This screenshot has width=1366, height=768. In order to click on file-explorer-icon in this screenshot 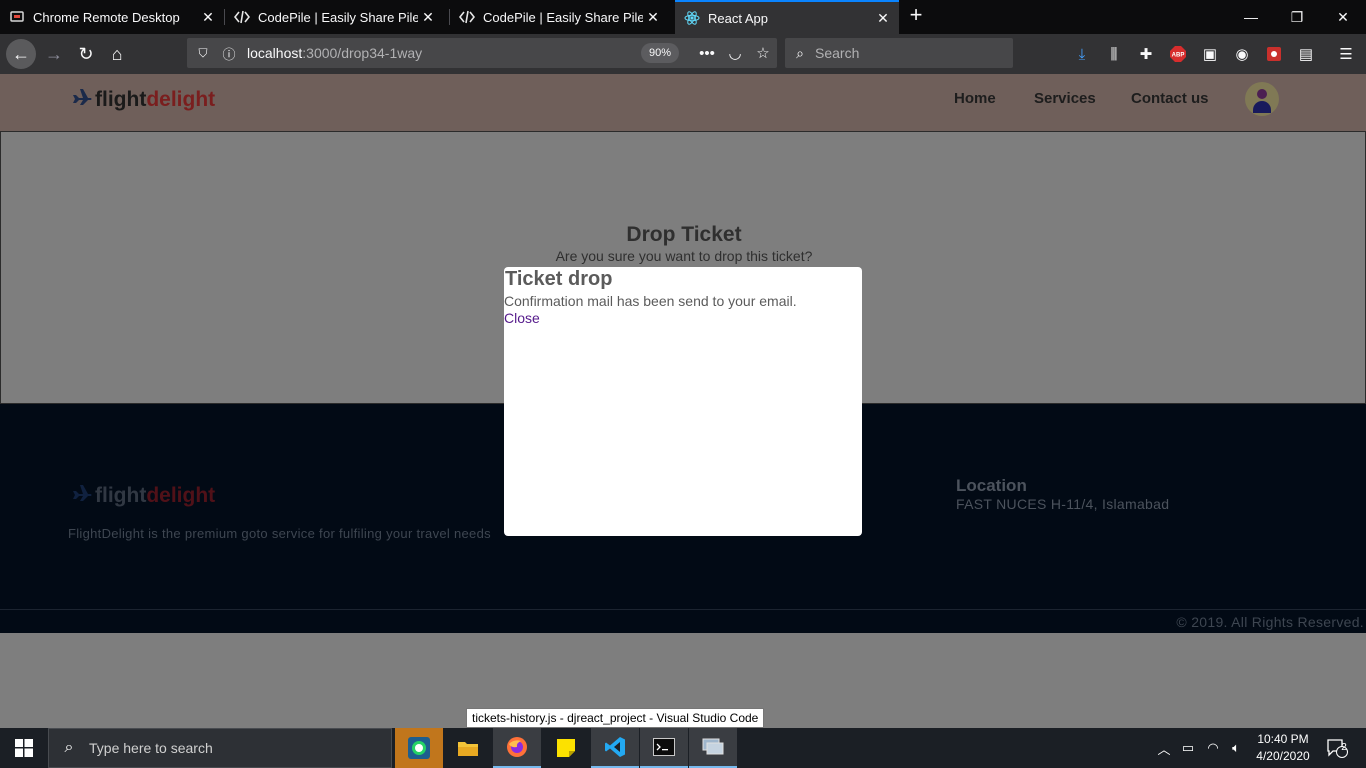, I will do `click(468, 748)`.